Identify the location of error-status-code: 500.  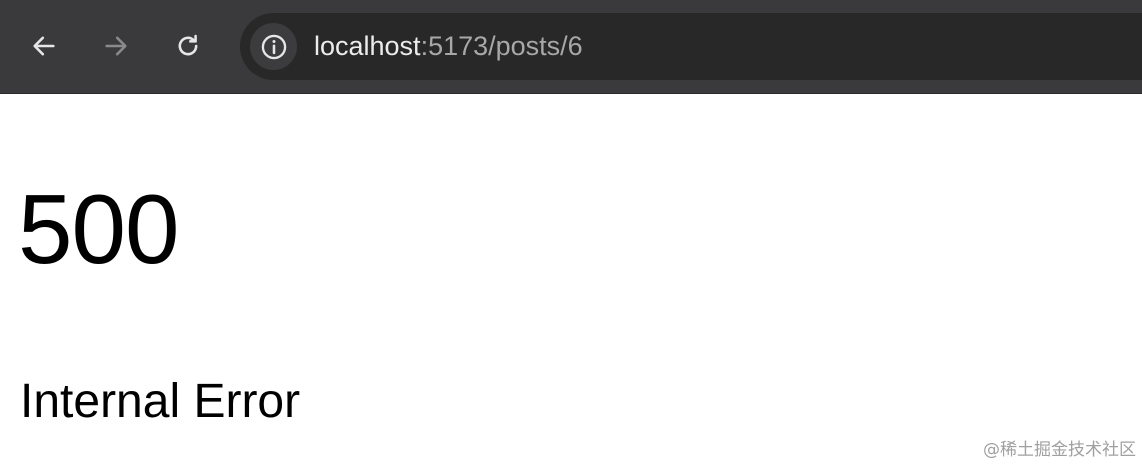
(99, 229).